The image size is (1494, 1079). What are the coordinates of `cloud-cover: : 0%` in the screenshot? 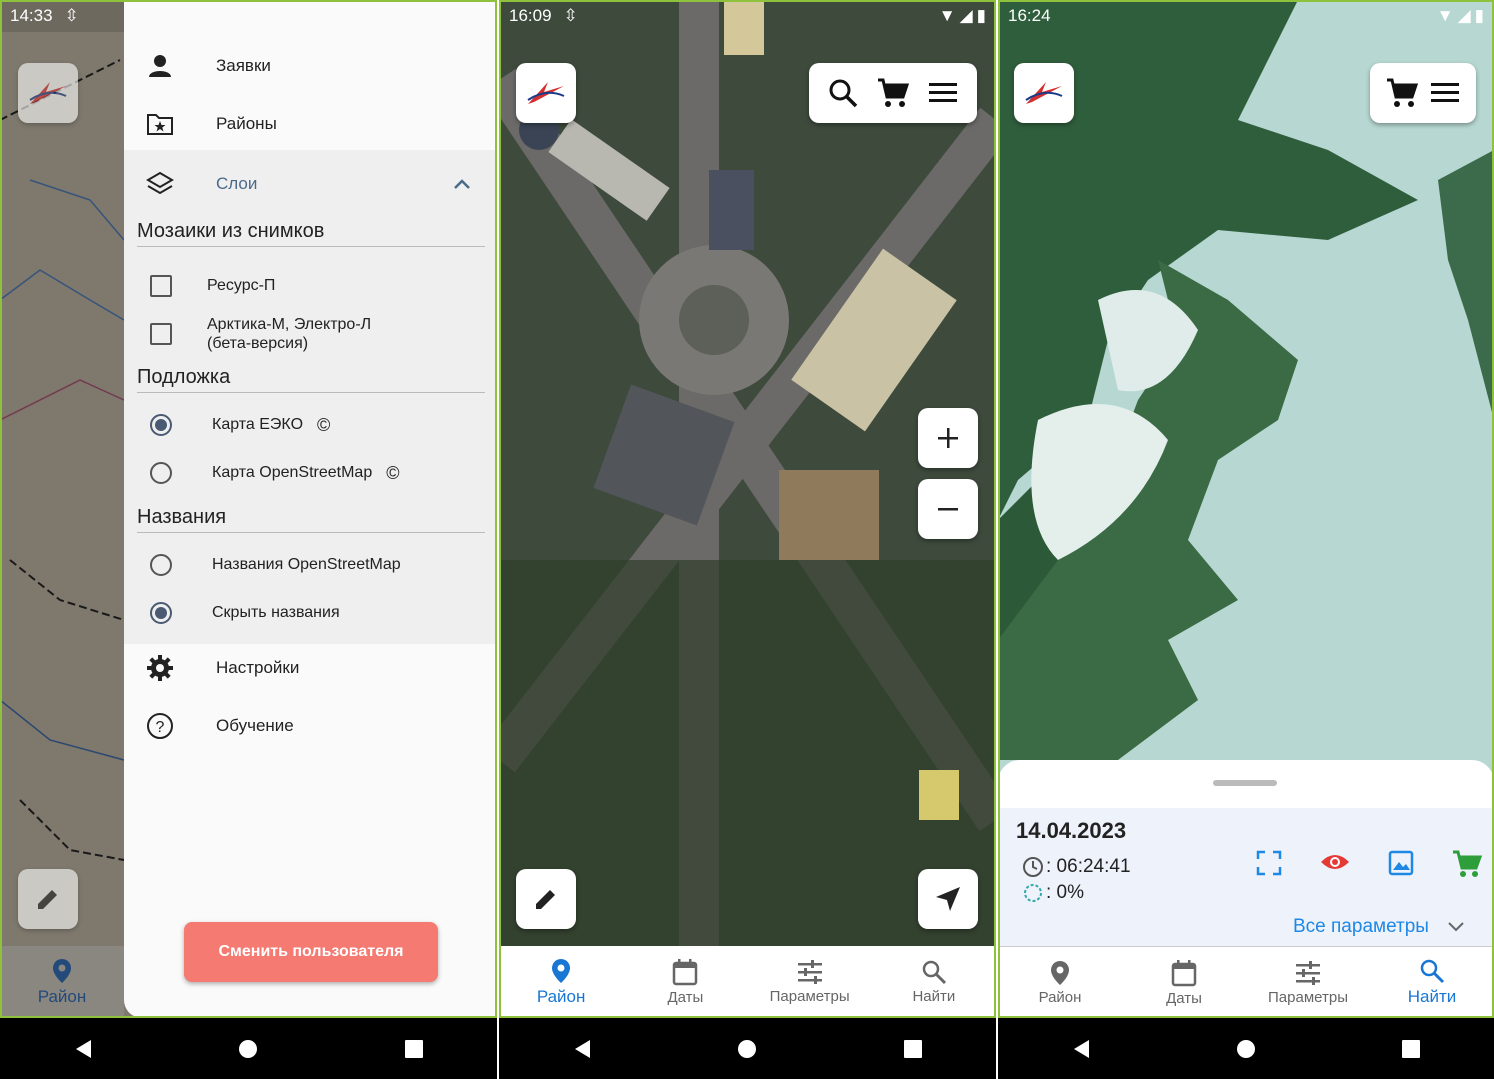 It's located at (1065, 892).